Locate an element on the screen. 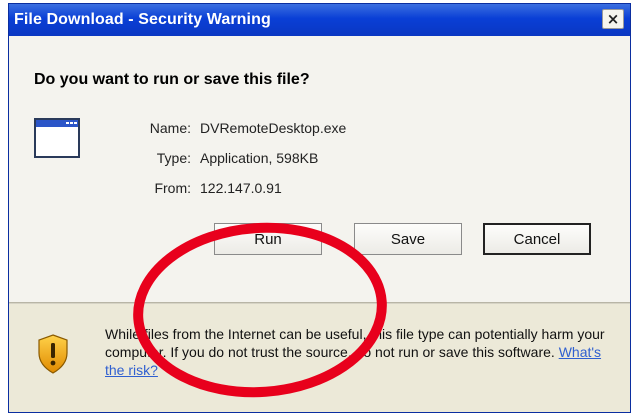  title-bar: File Download - Security Warning × is located at coordinates (319, 20).